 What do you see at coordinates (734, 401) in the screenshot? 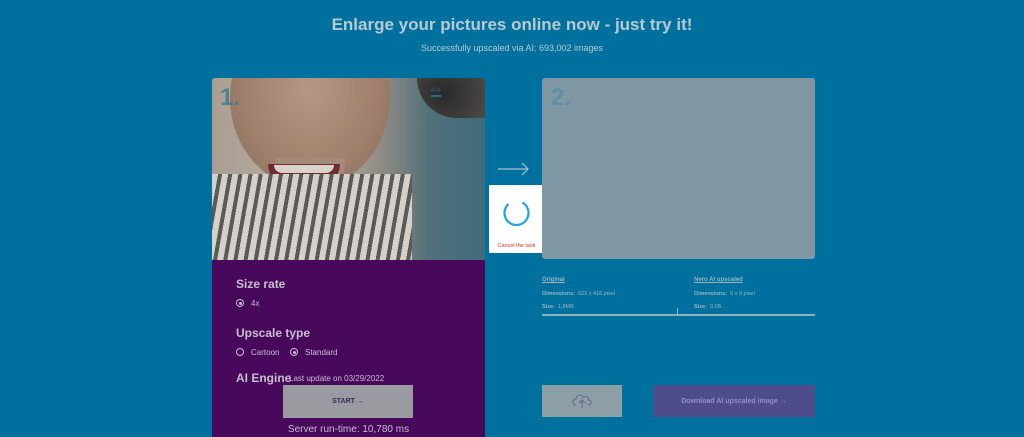
I see `download-upscaled-button: Download AI upscaled image →` at bounding box center [734, 401].